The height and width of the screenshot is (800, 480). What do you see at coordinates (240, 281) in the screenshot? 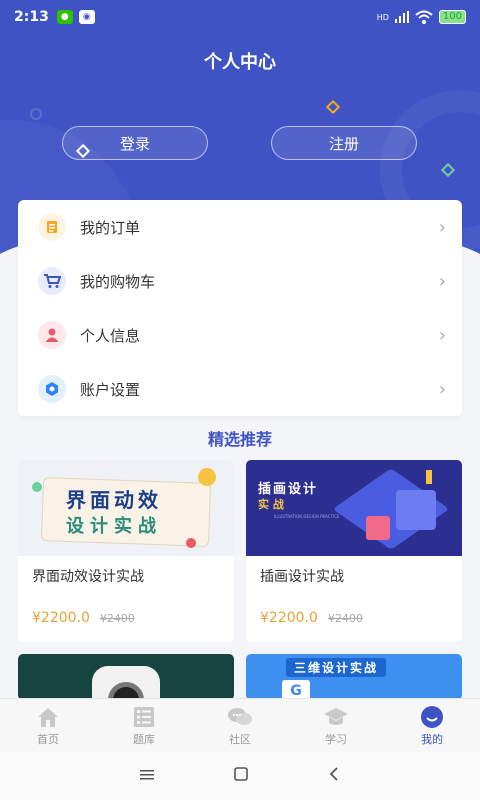
I see `menu-item-cart: 我的购物车 ›` at bounding box center [240, 281].